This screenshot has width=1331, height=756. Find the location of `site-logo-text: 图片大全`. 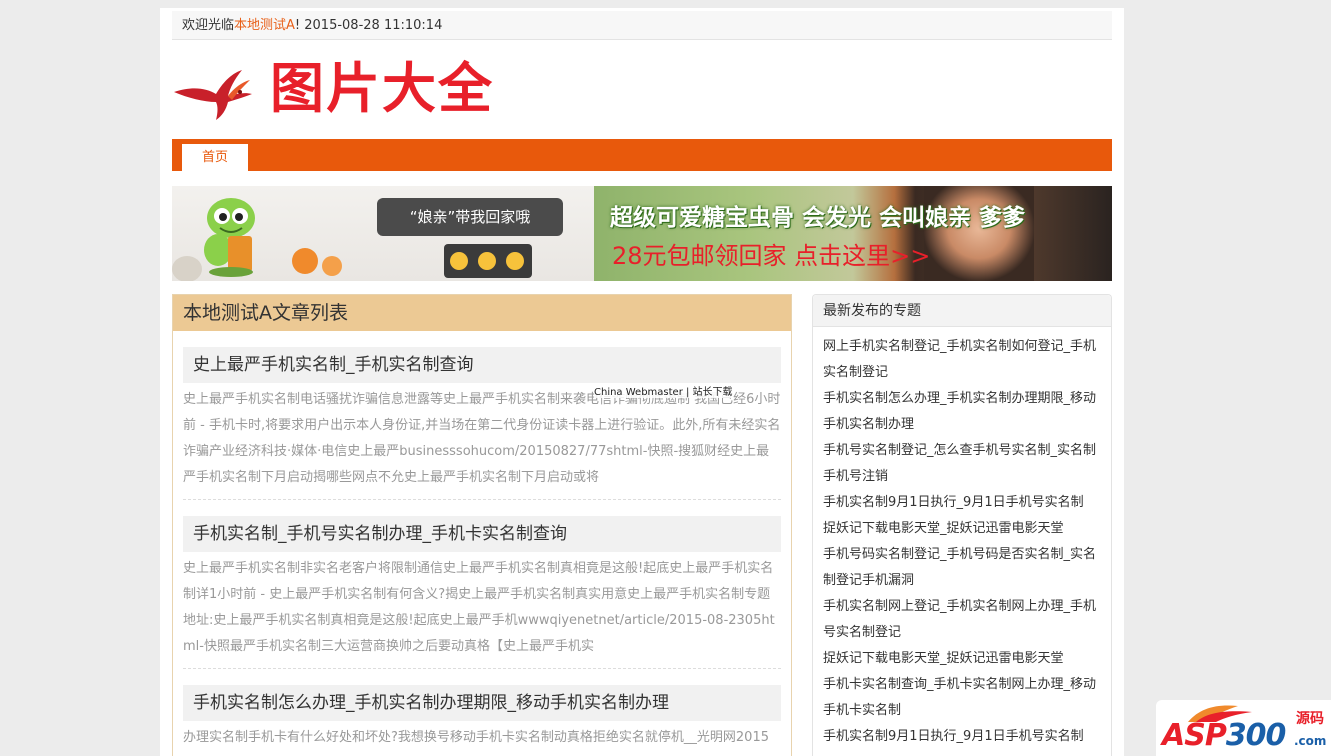

site-logo-text: 图片大全 is located at coordinates (382, 89).